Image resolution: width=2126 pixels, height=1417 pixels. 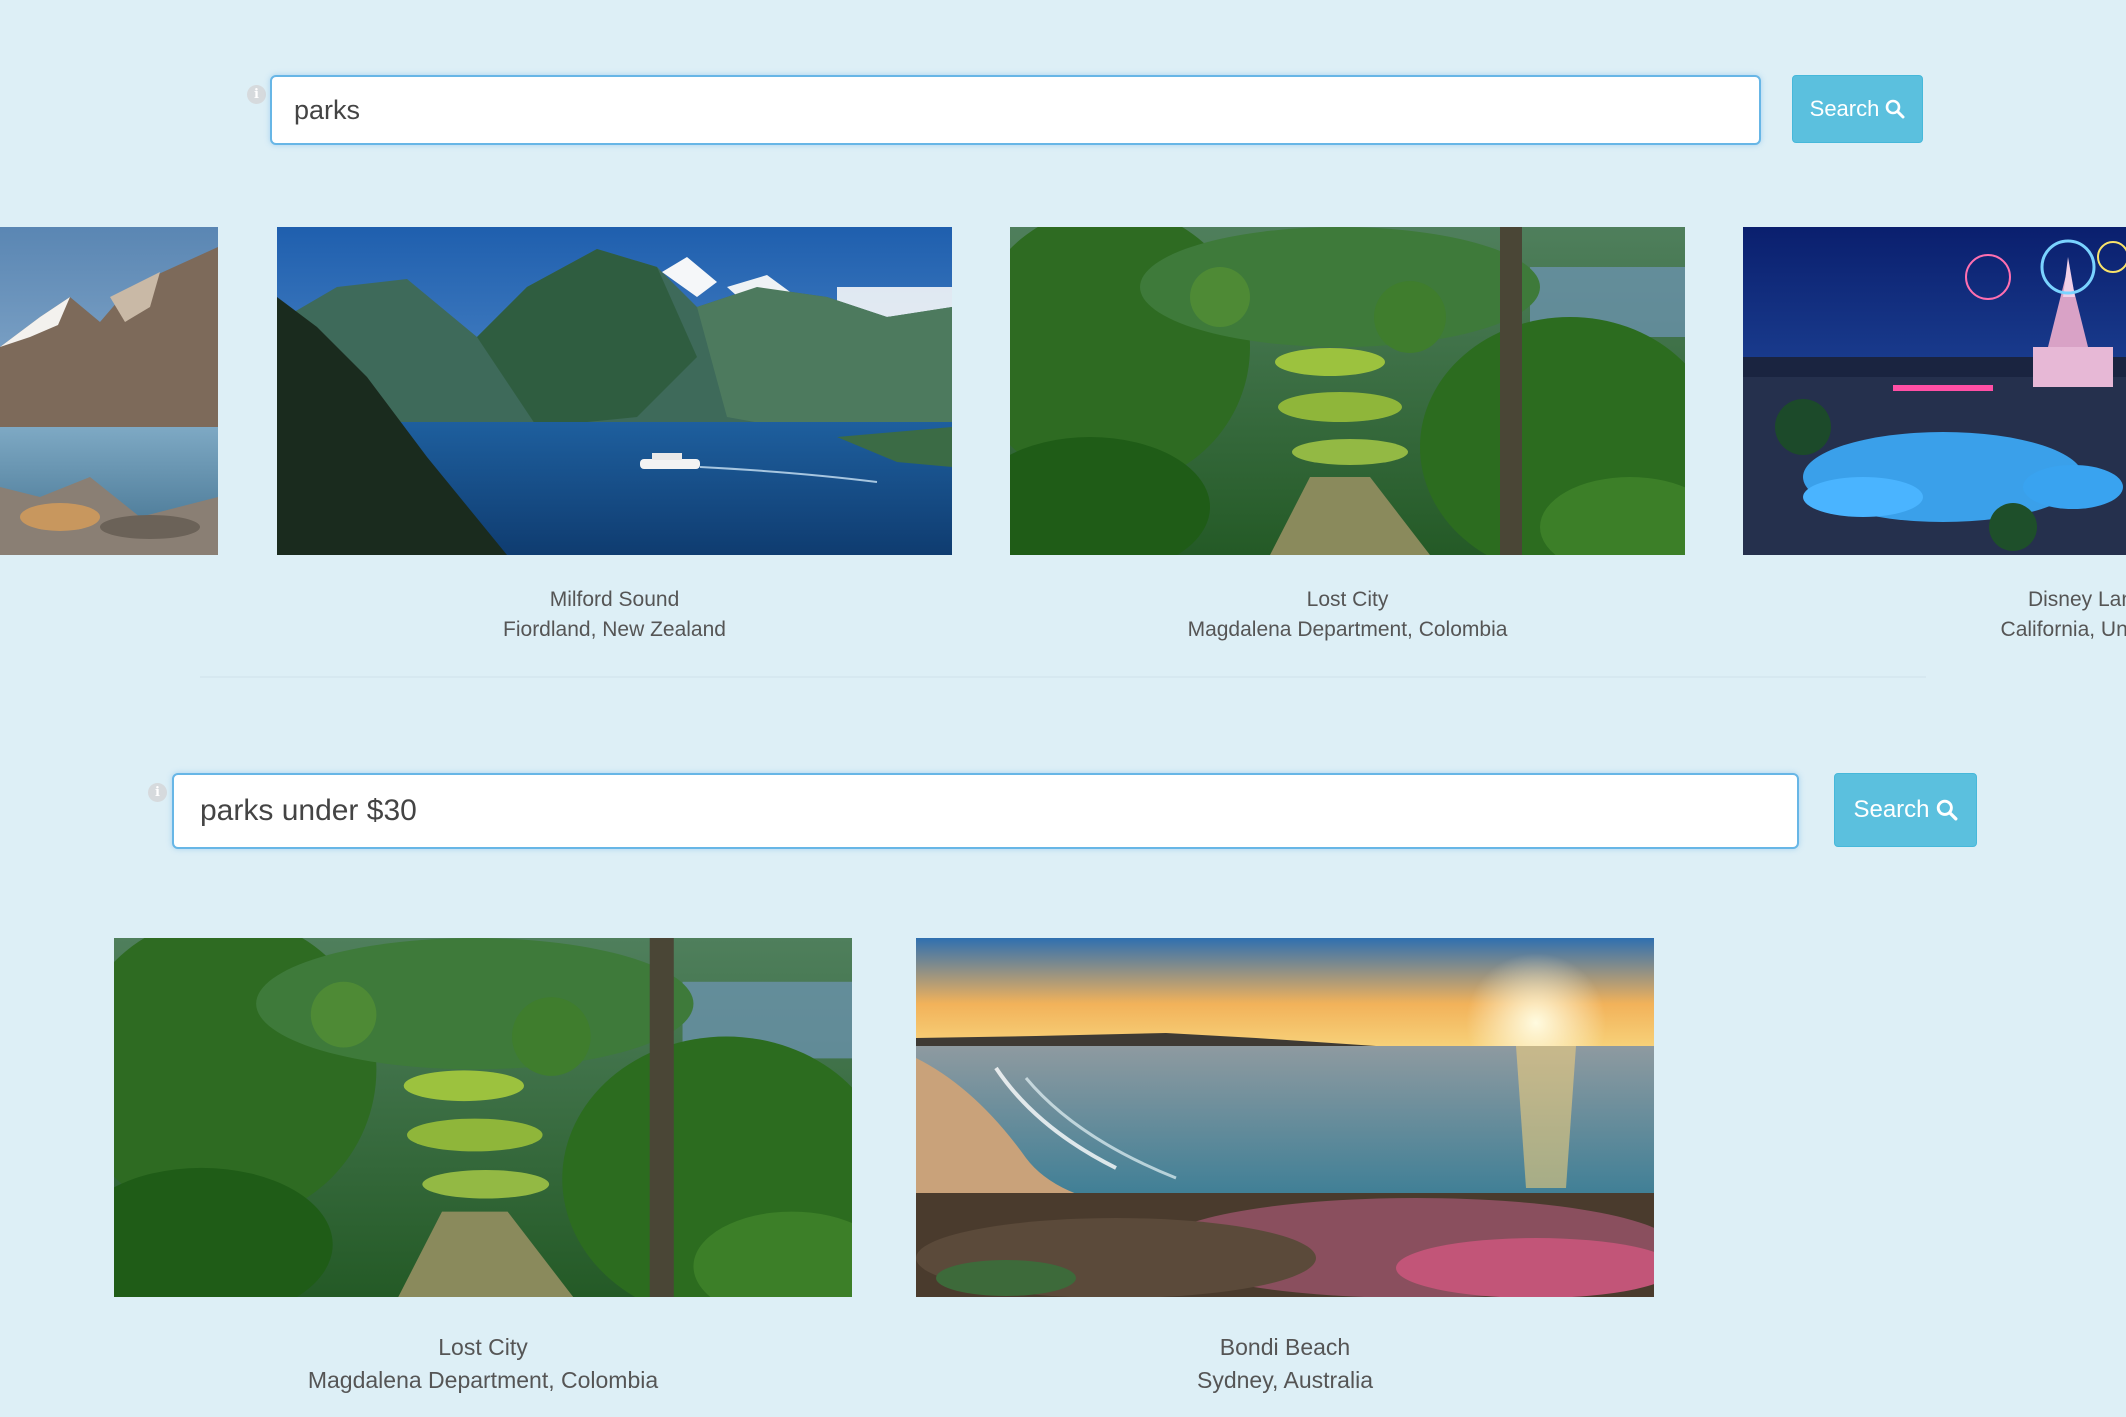 I want to click on result-caption: Milford Sound Fiordland, New Zealand, so click(x=614, y=615).